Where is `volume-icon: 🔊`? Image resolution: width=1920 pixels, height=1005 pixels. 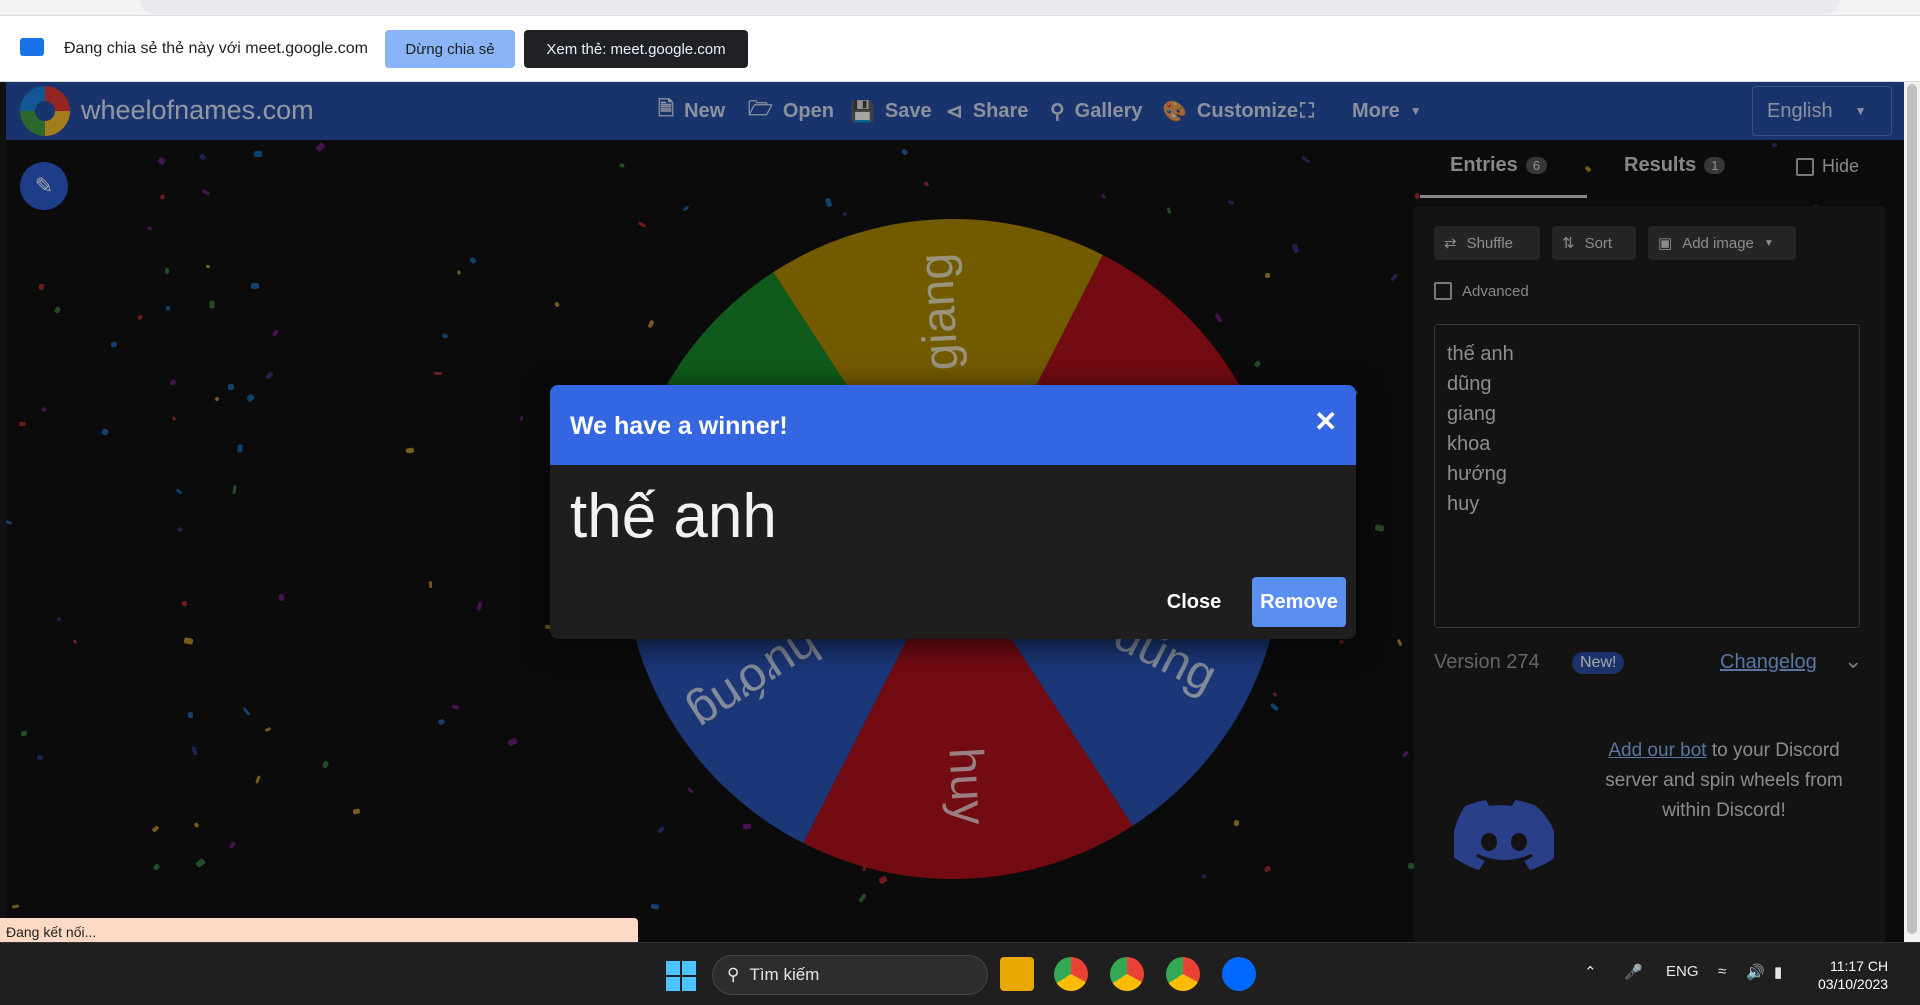
volume-icon: 🔊 is located at coordinates (1755, 972).